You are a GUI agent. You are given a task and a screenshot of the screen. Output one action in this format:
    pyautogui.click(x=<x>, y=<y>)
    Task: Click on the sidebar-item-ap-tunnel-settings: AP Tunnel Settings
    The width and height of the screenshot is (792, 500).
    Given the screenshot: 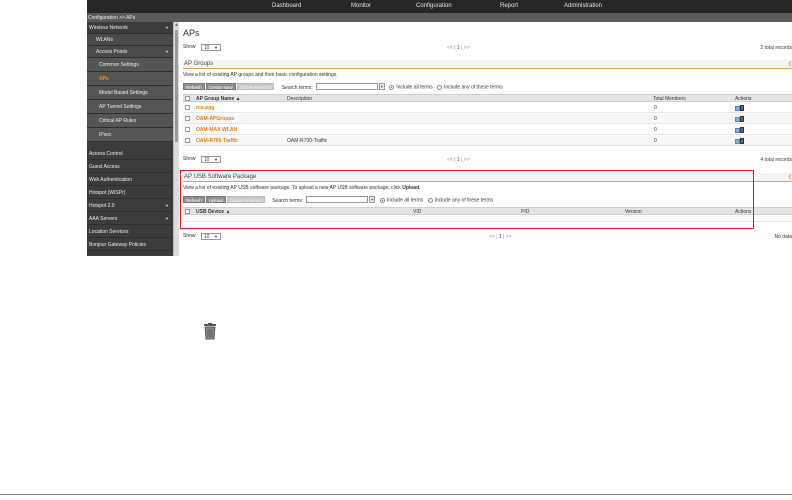 What is the action you would take?
    pyautogui.click(x=130, y=107)
    